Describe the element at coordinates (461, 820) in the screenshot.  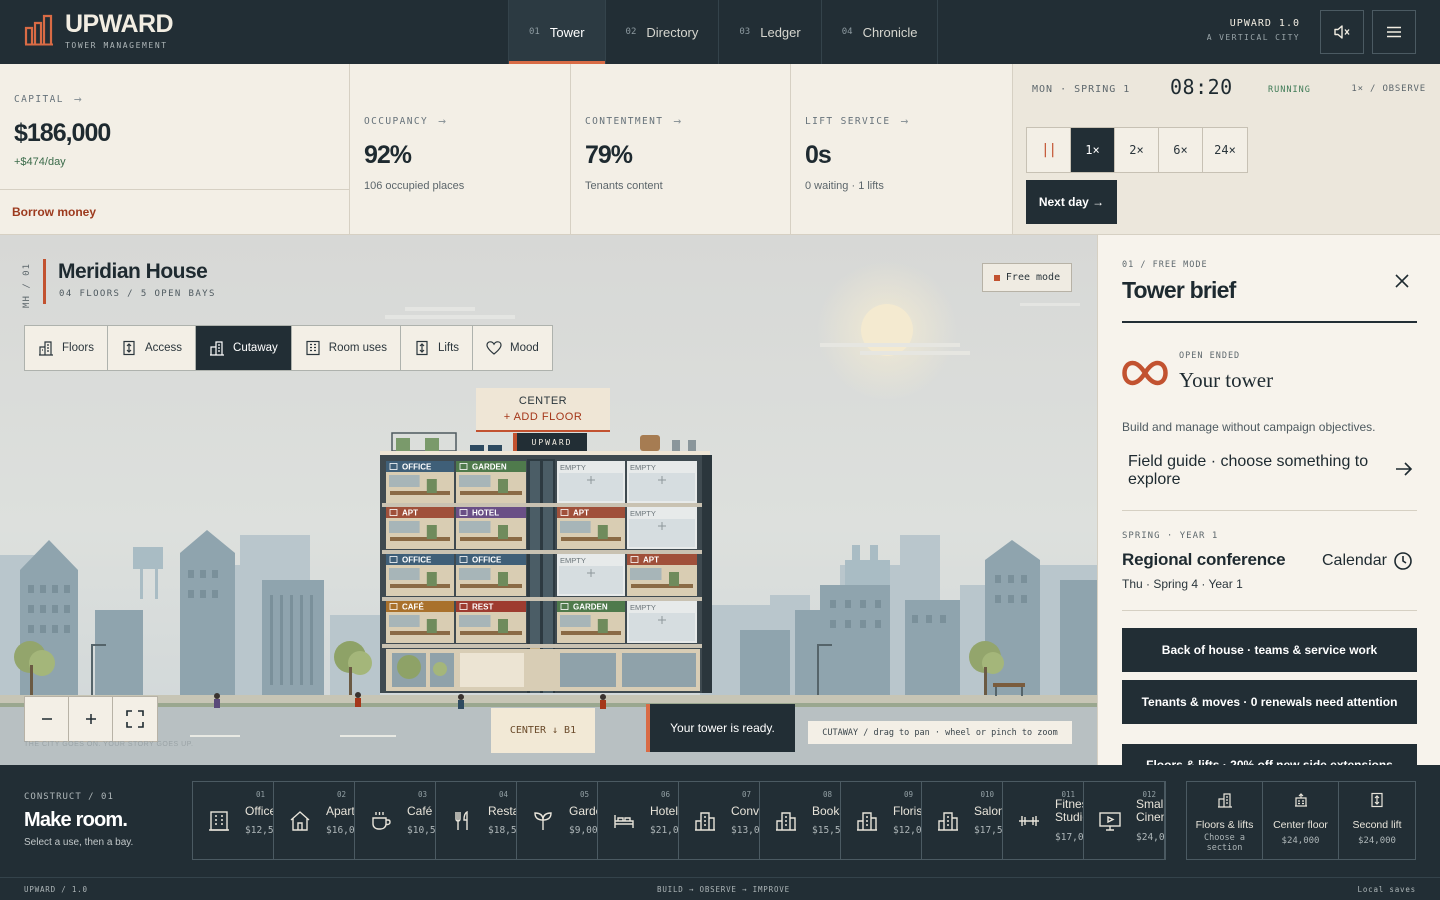
I see `fork-knife-icon` at that location.